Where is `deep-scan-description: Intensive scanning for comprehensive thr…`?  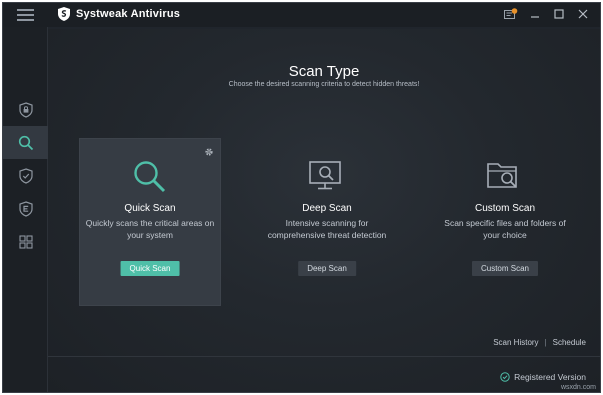 deep-scan-description: Intensive scanning for comprehensive thr… is located at coordinates (327, 229).